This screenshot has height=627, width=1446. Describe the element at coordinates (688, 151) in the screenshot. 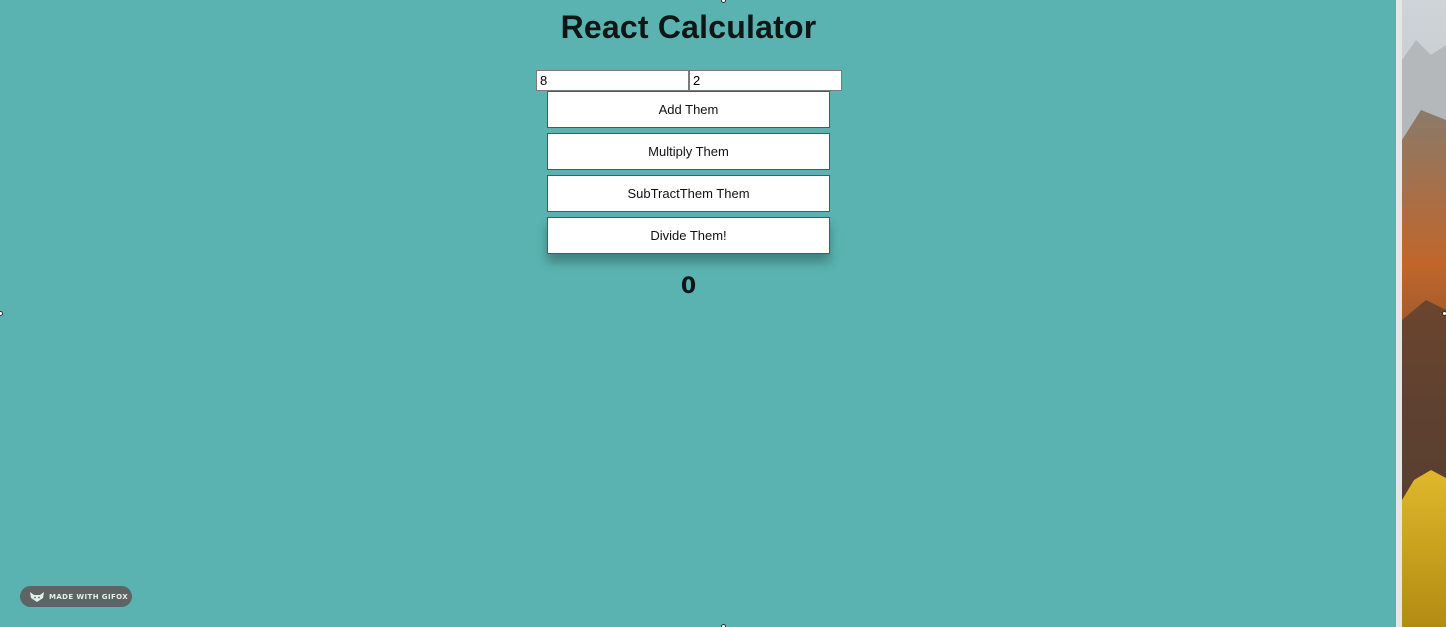

I see `multiply-button: Multiply Them` at that location.